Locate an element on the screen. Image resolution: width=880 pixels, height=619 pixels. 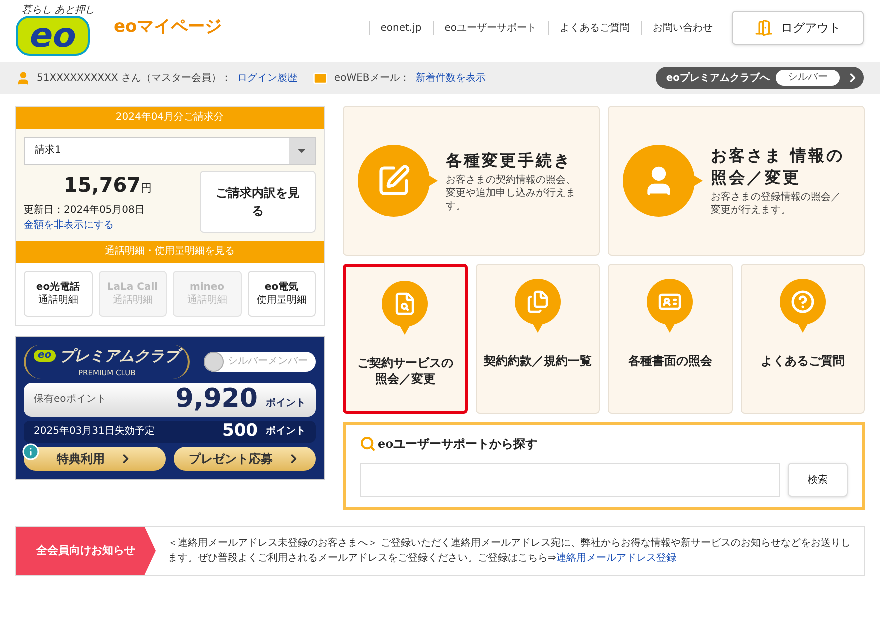
menu-tile: お客さま 情報の照会／変更 お客さまの登録情報の照会／変更が行えます。 is located at coordinates (736, 181).